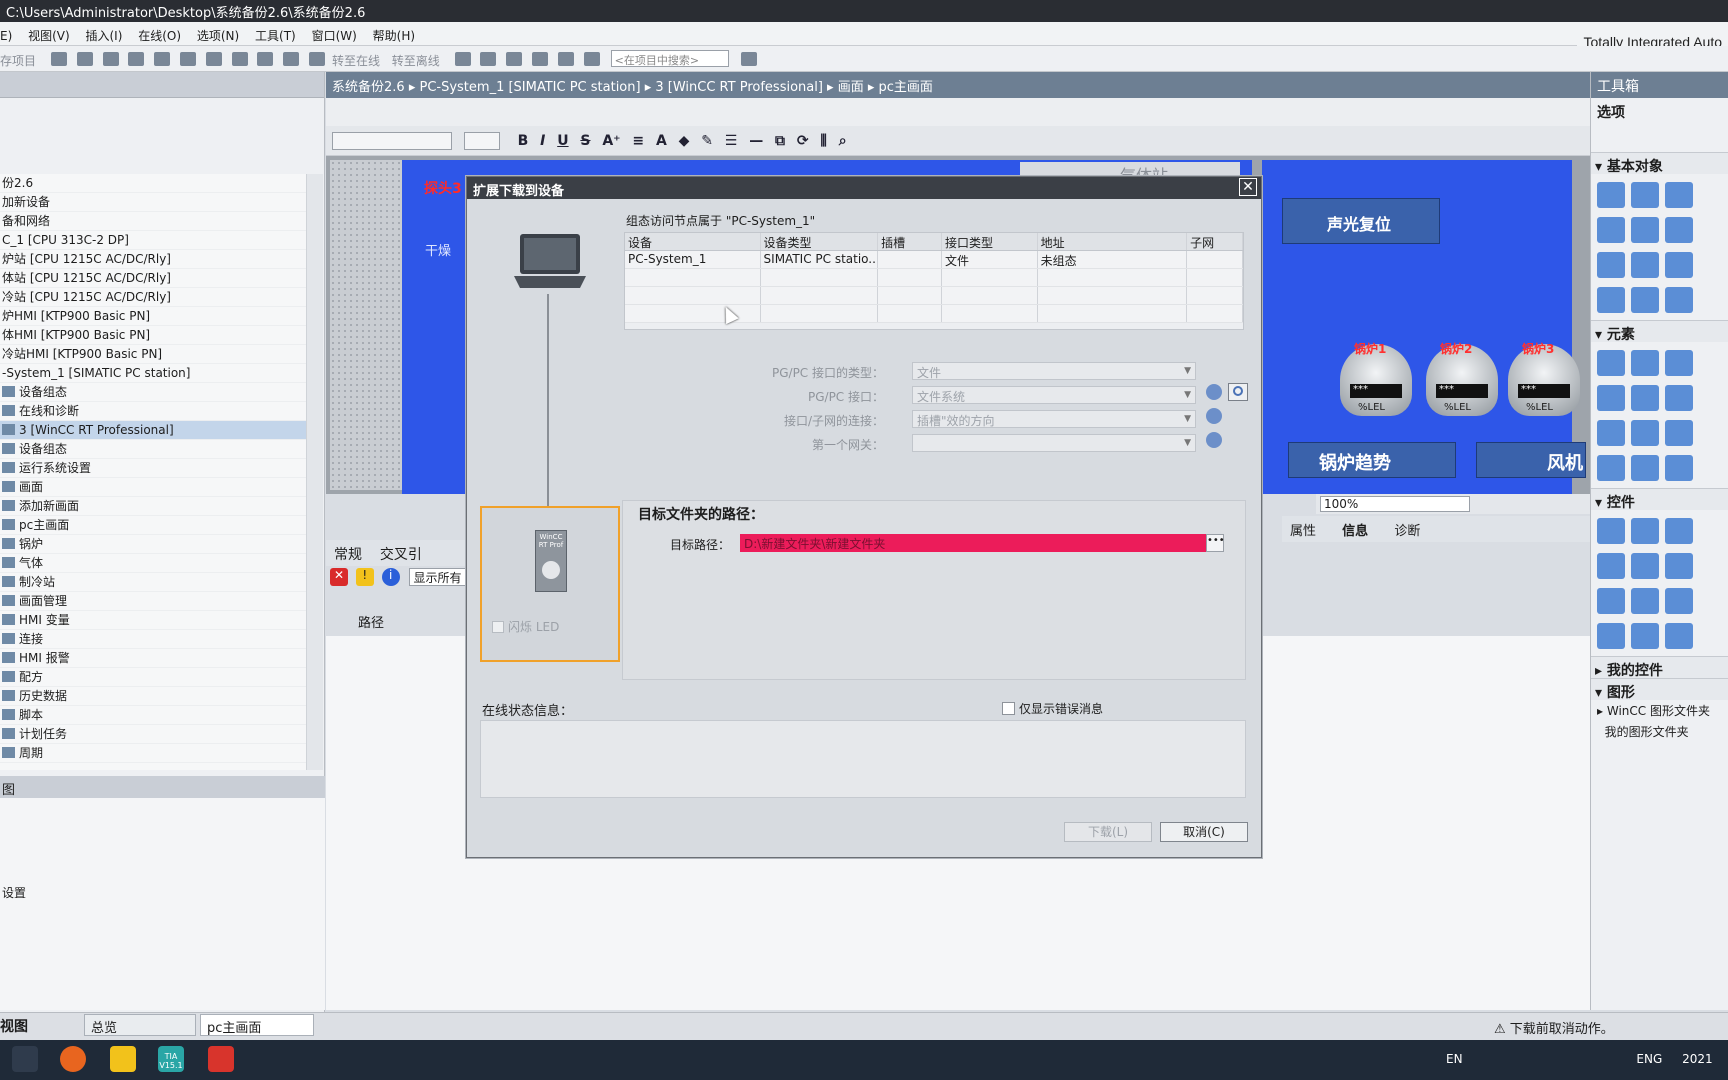 Image resolution: width=1728 pixels, height=1080 pixels. What do you see at coordinates (1611, 531) in the screenshot?
I see `screen-window-icon` at bounding box center [1611, 531].